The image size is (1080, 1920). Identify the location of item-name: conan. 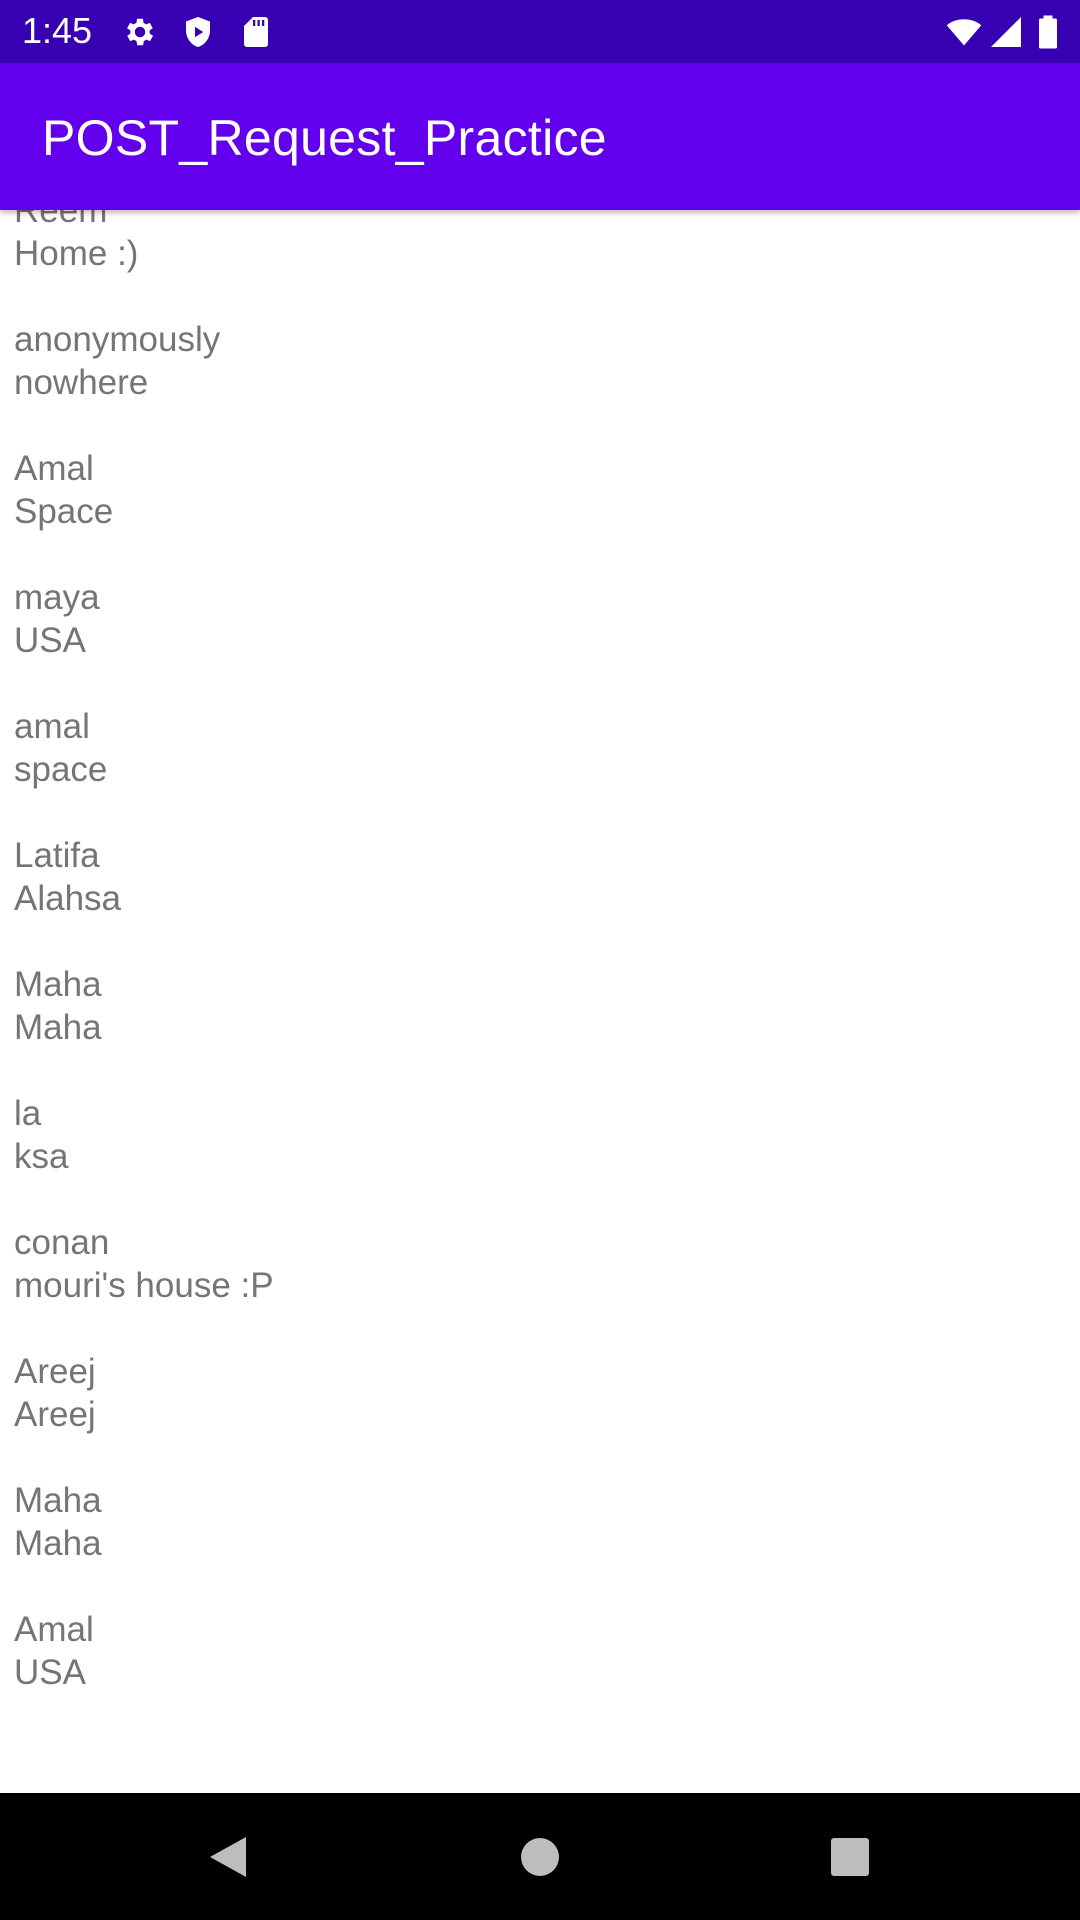
(62, 1242).